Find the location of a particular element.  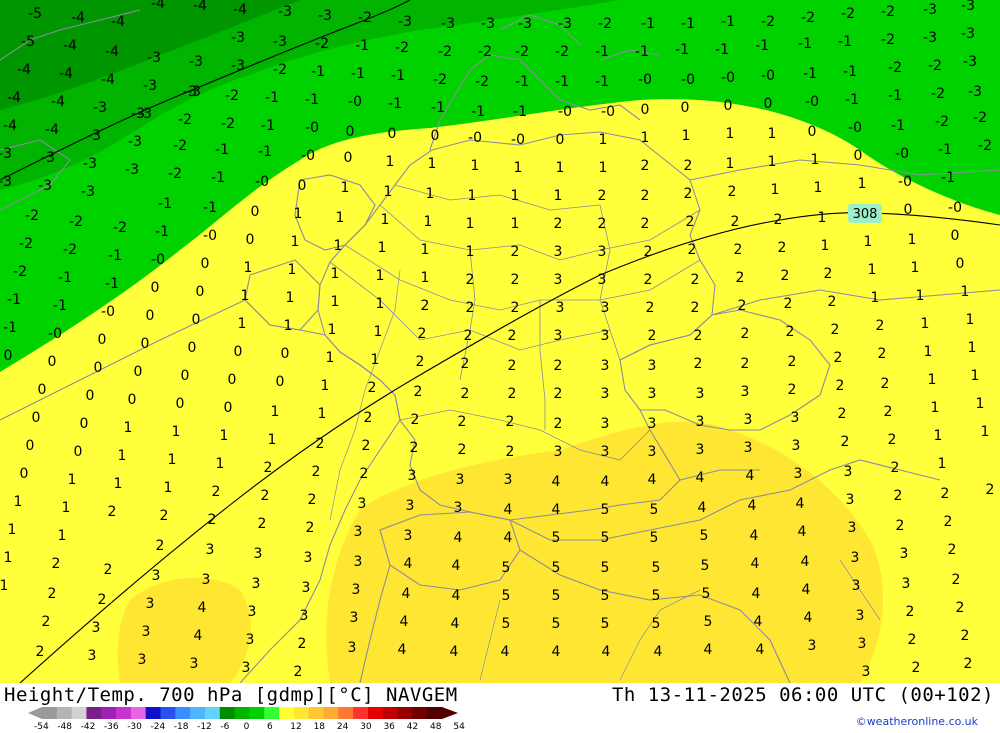

scale-label: 54 is located at coordinates (459, 727).